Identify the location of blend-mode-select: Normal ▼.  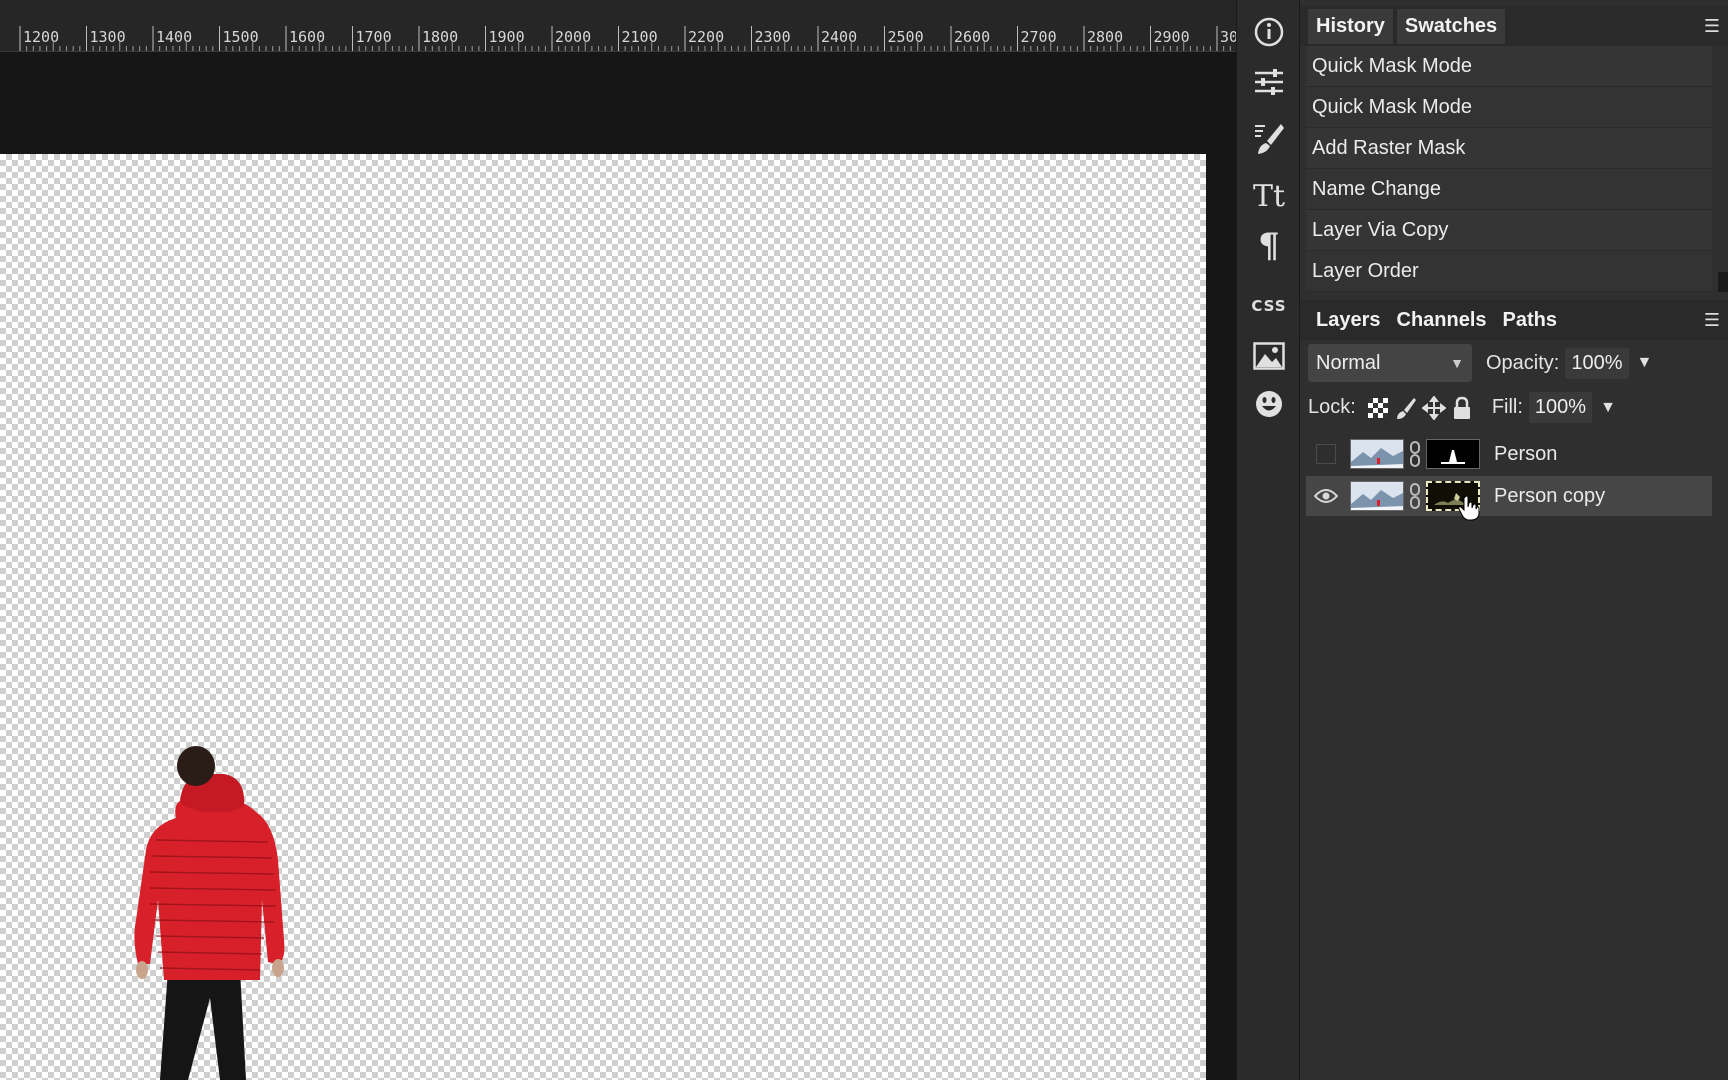
(1390, 363).